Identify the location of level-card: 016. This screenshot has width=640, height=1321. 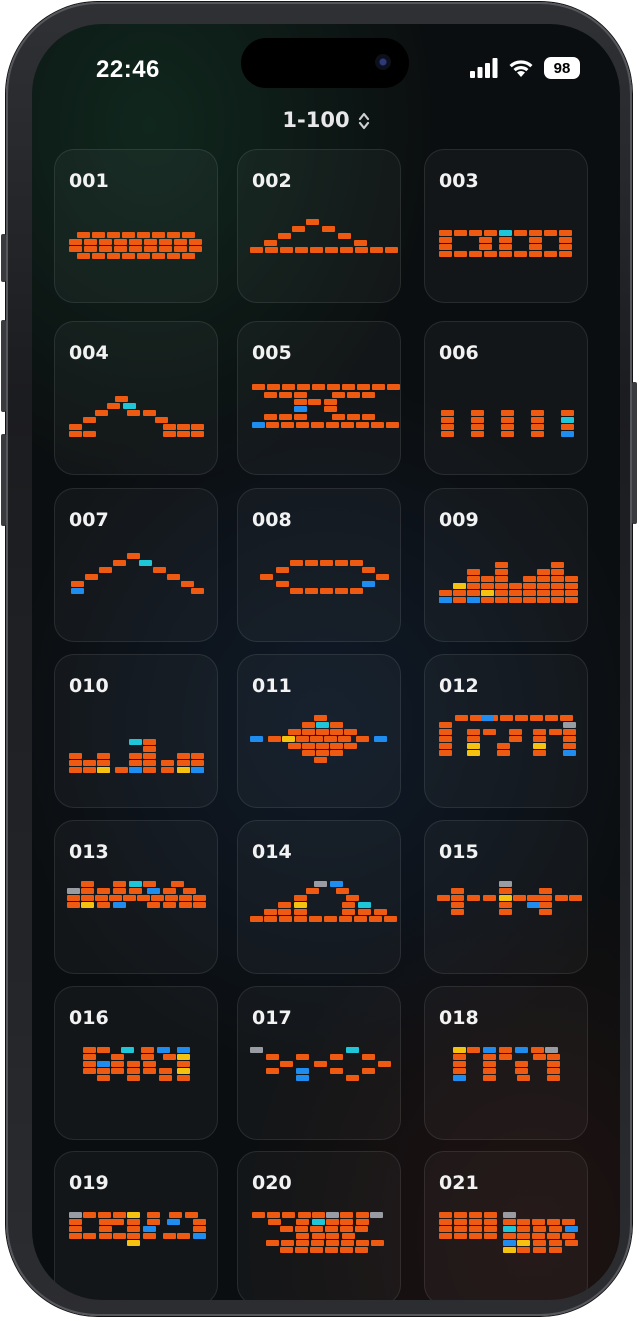
(136, 1063).